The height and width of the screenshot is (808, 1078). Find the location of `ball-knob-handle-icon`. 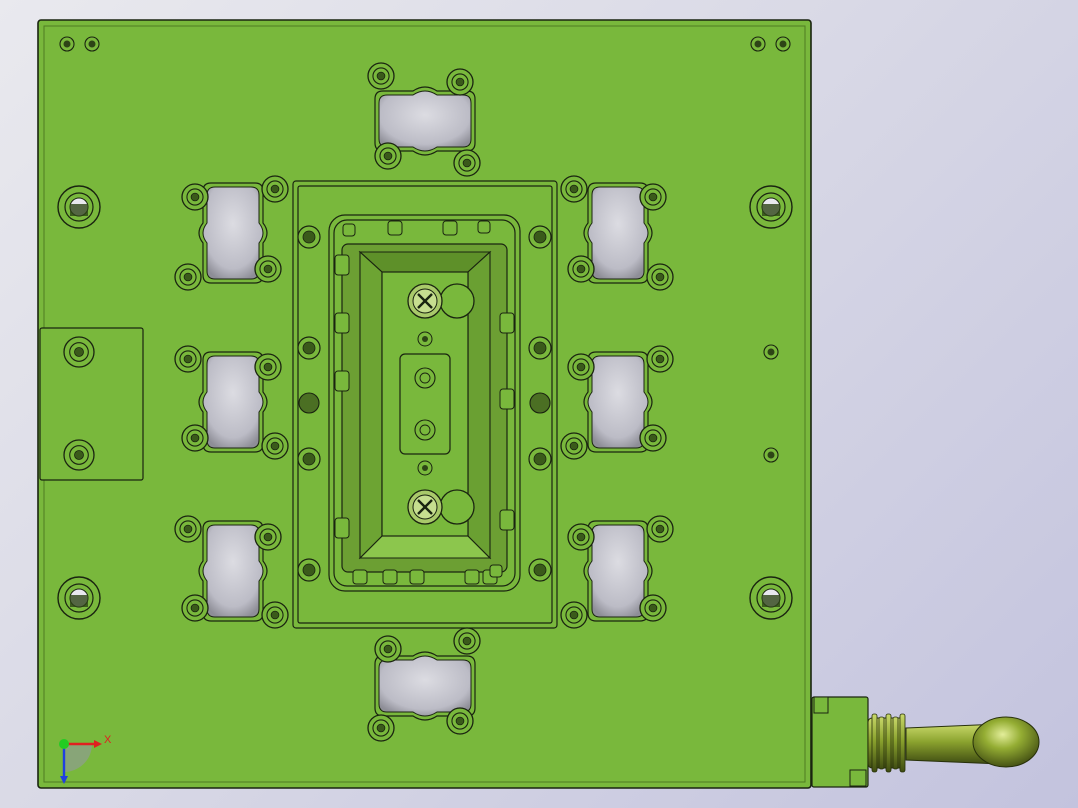

ball-knob-handle-icon is located at coordinates (925, 742).